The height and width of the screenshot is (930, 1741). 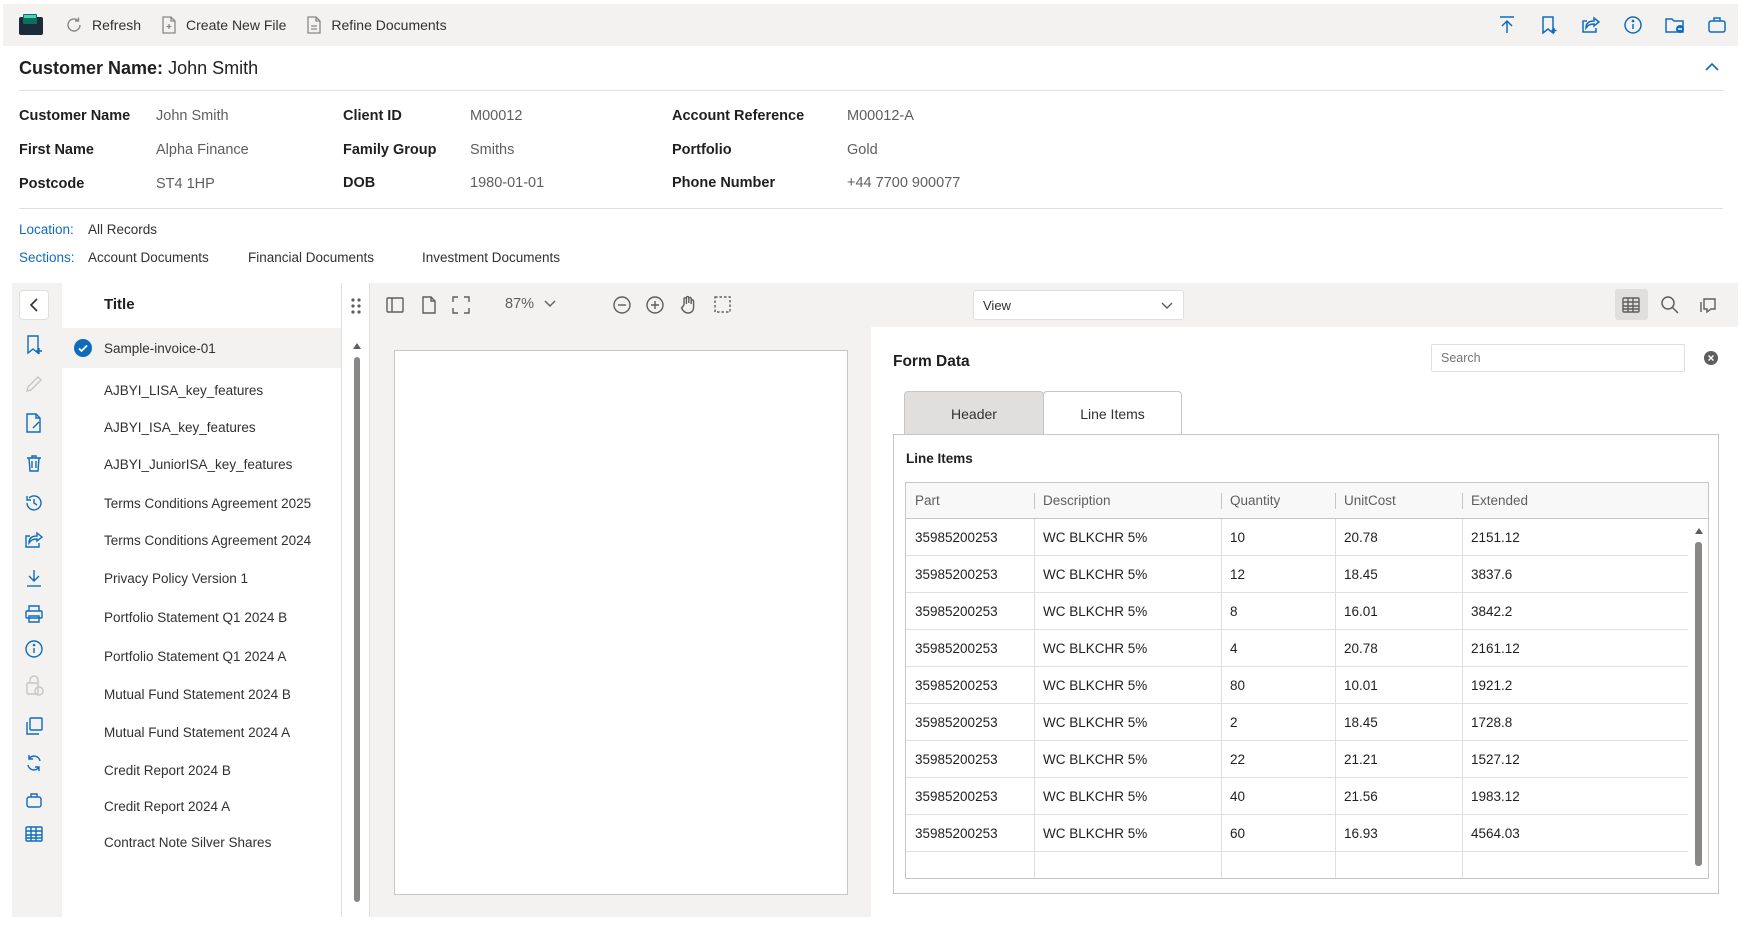 I want to click on tab-line-items: Line Items, so click(x=1112, y=413).